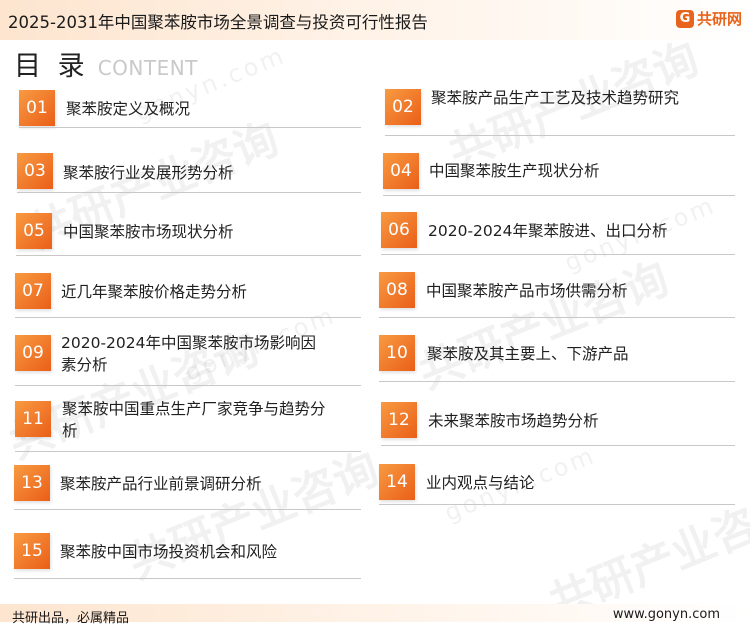  I want to click on toc-item-label: 中国聚苯胺生产现状分析, so click(574, 171).